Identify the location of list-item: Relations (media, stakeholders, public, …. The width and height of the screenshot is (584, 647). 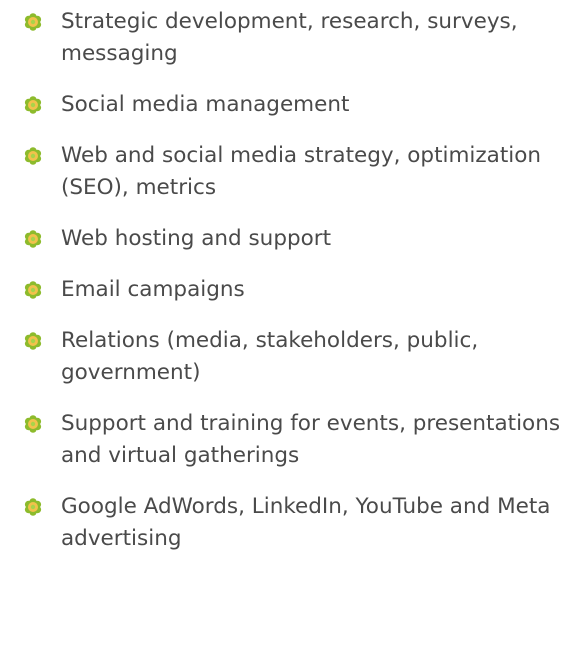
(292, 357).